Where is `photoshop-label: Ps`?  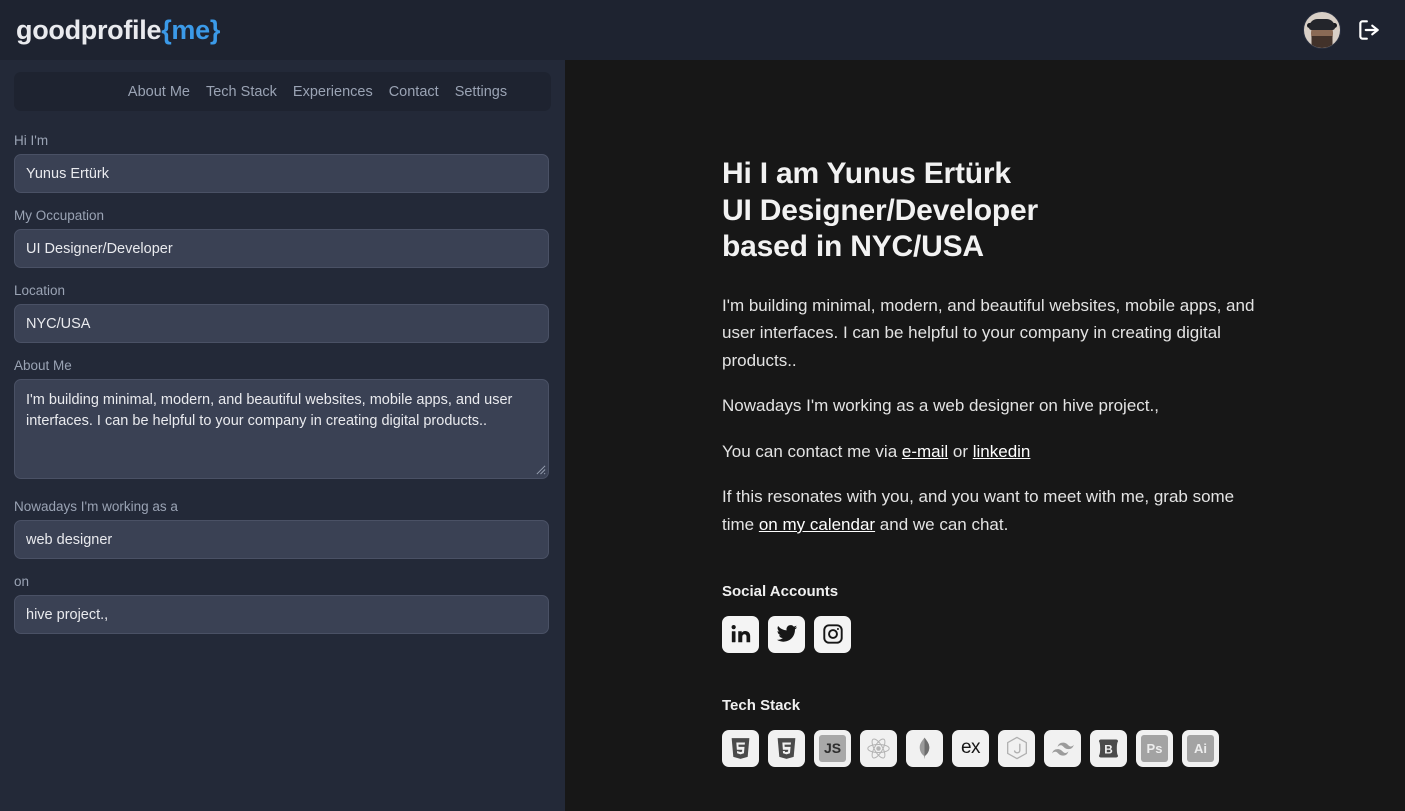
photoshop-label: Ps is located at coordinates (1154, 748).